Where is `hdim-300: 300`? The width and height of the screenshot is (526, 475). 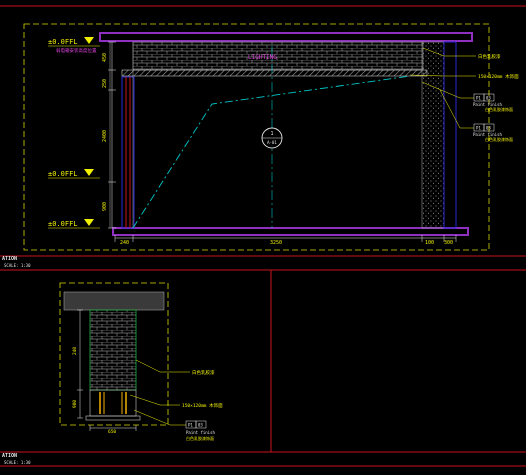
hdim-300: 300 is located at coordinates (448, 243).